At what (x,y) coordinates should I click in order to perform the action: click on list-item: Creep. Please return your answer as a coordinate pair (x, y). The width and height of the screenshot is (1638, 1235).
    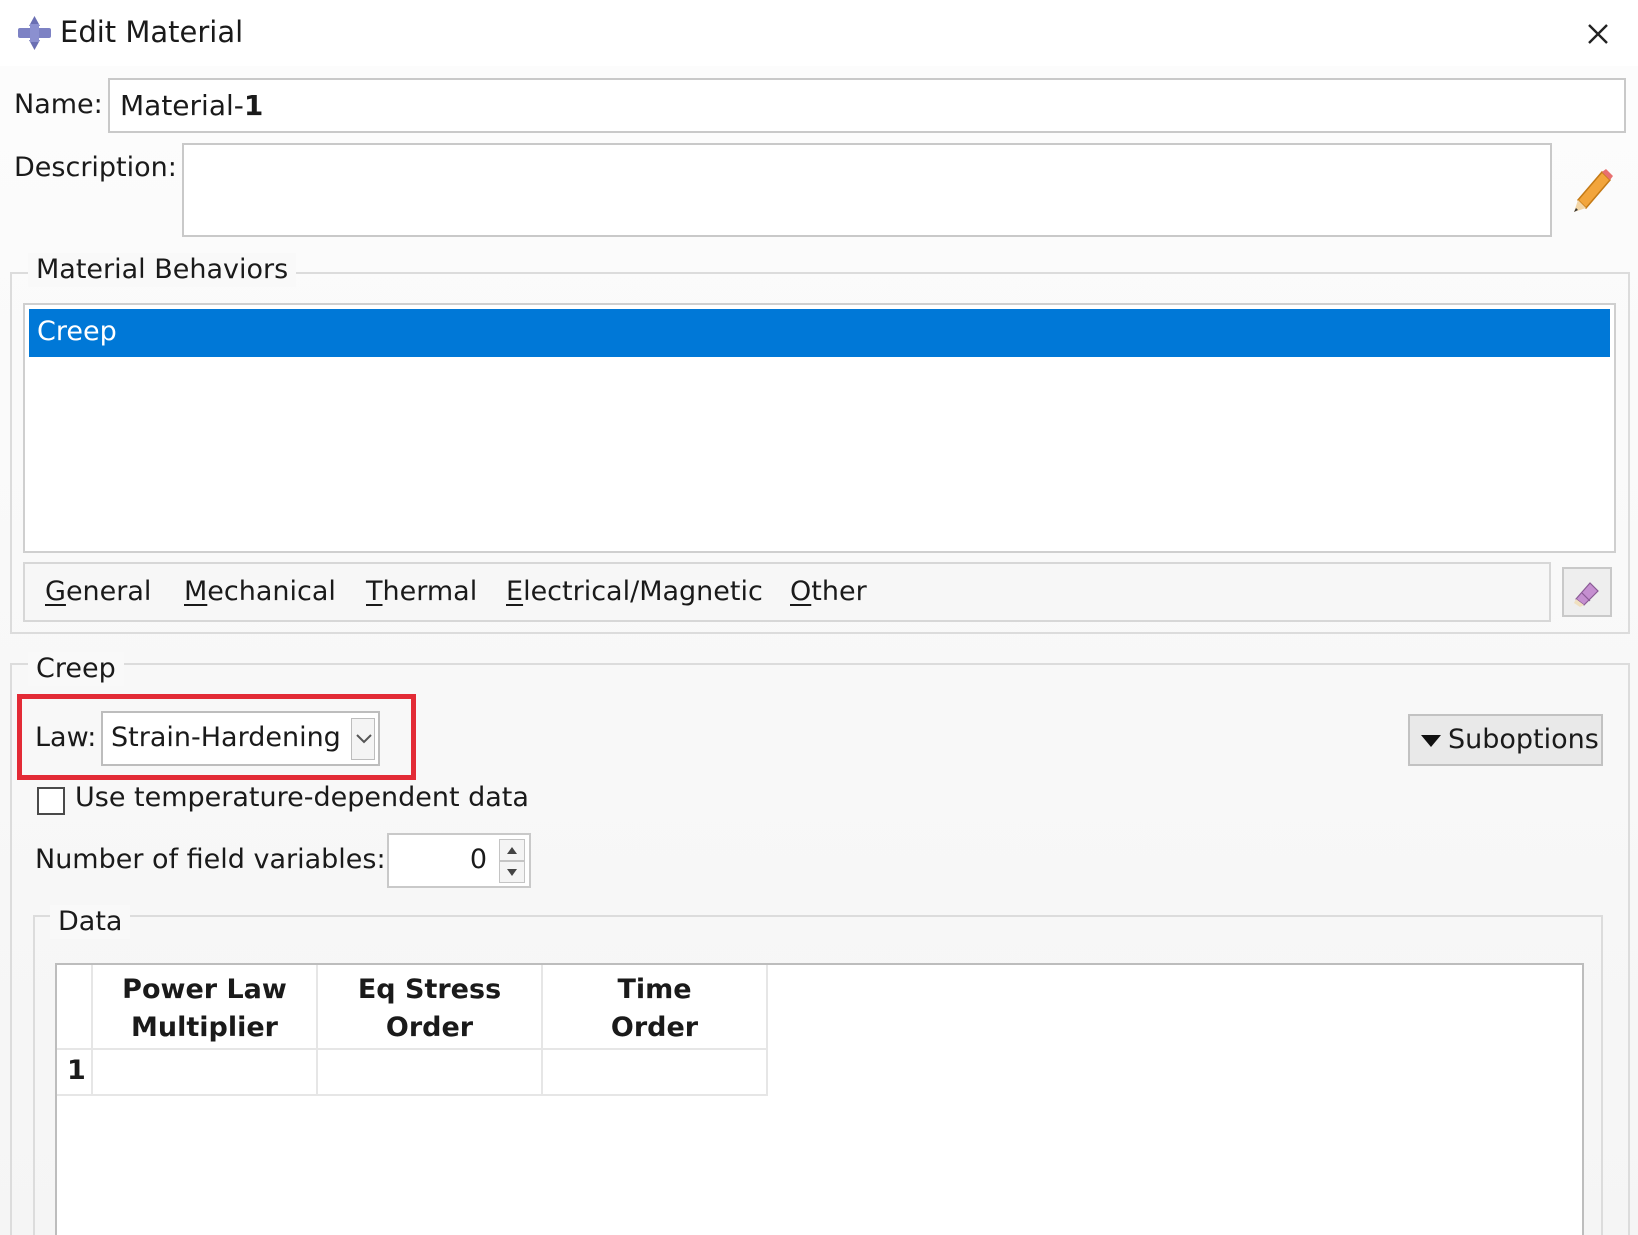
    Looking at the image, I should click on (819, 333).